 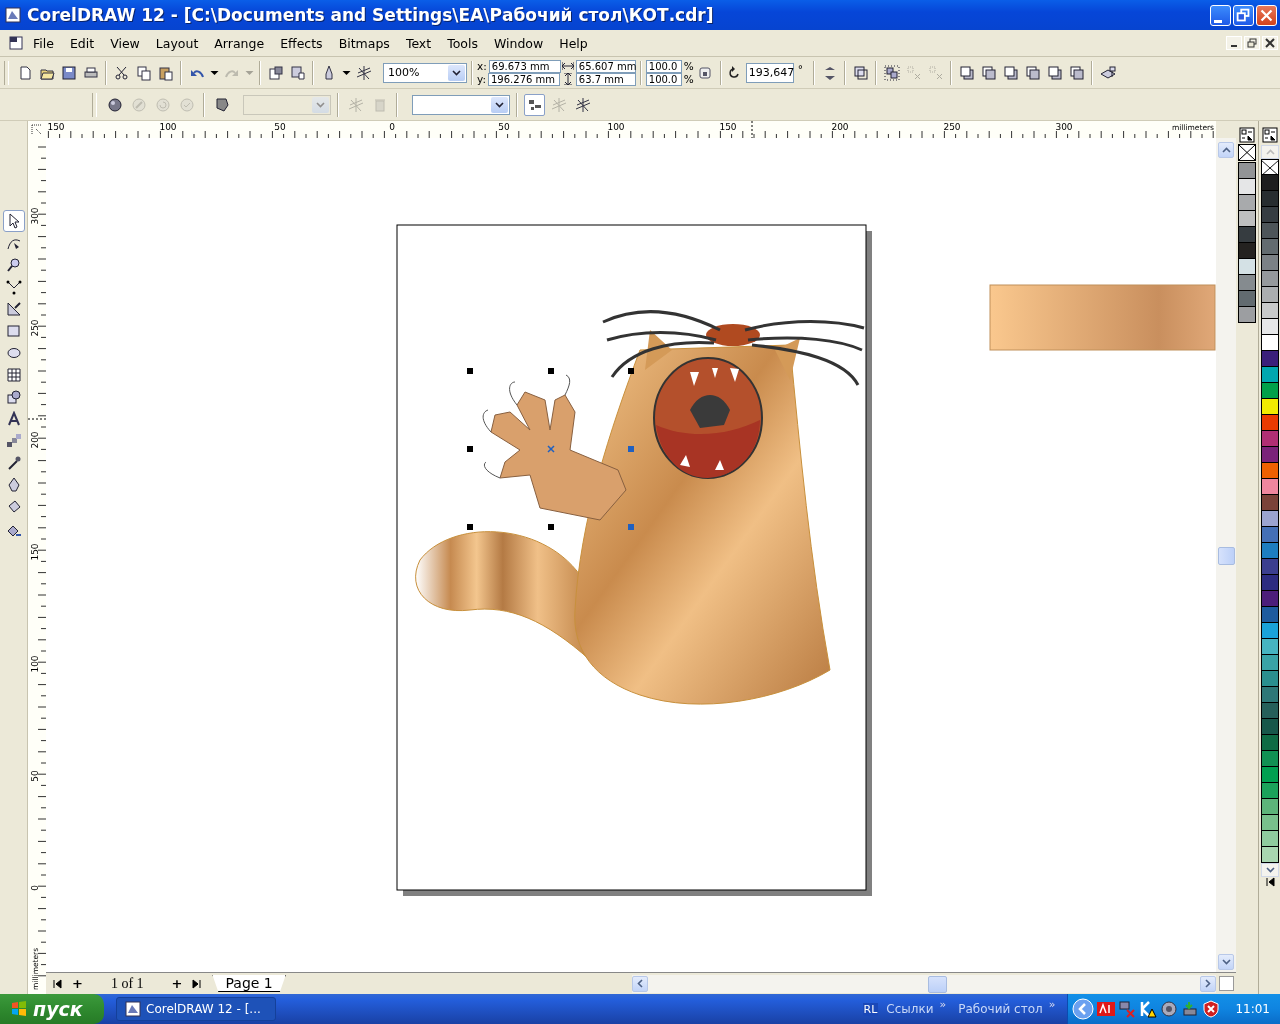 I want to click on first-page-icon, so click(x=57, y=983).